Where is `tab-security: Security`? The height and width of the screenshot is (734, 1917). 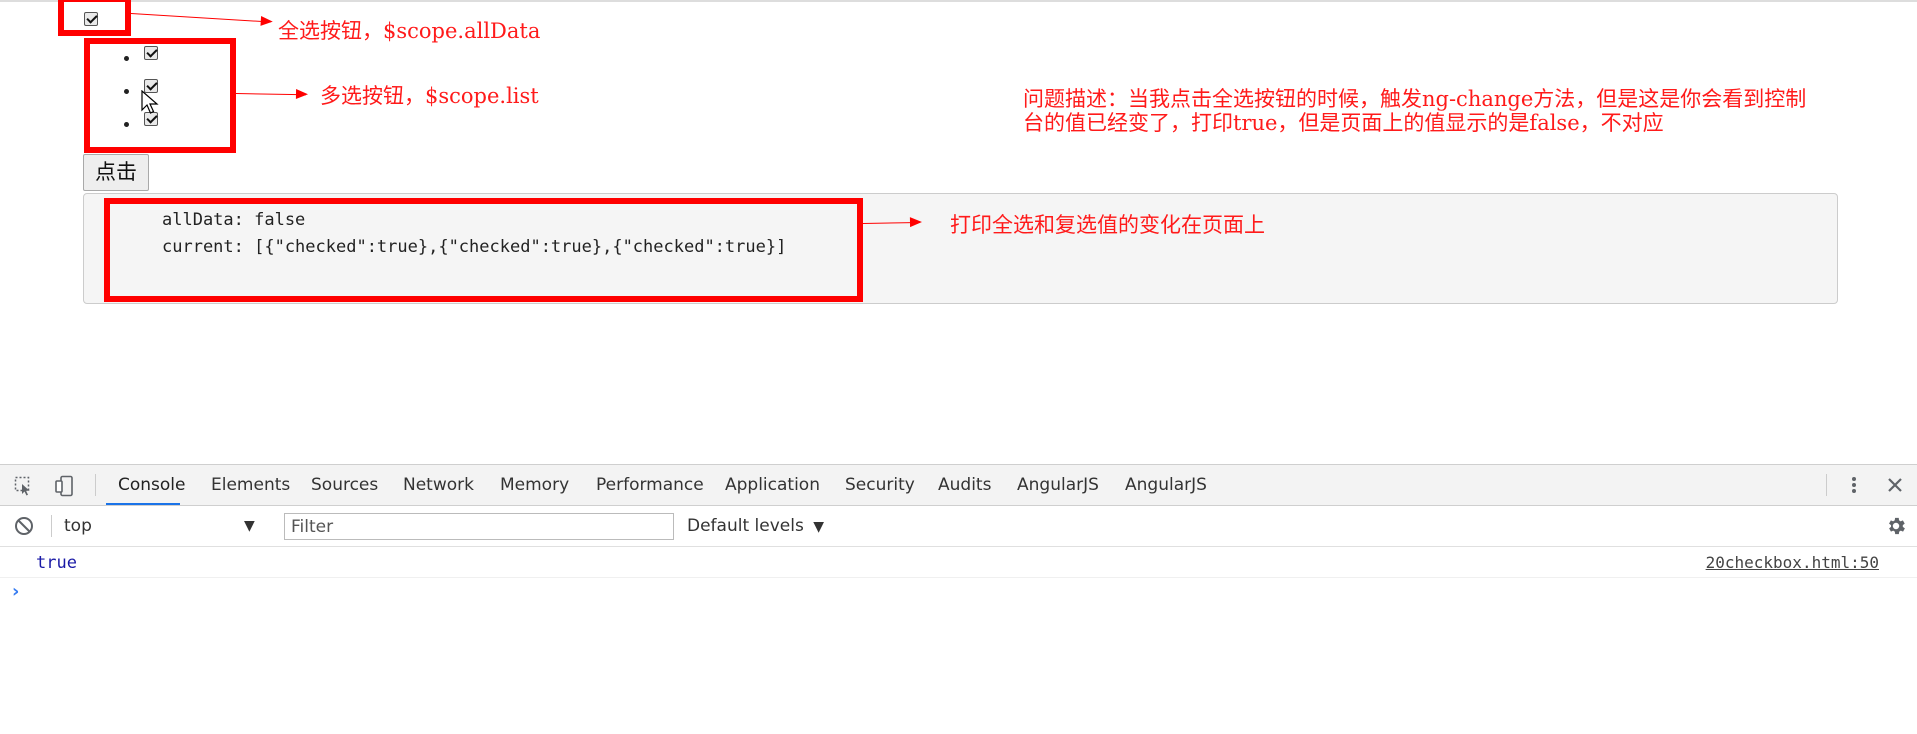
tab-security: Security is located at coordinates (880, 485).